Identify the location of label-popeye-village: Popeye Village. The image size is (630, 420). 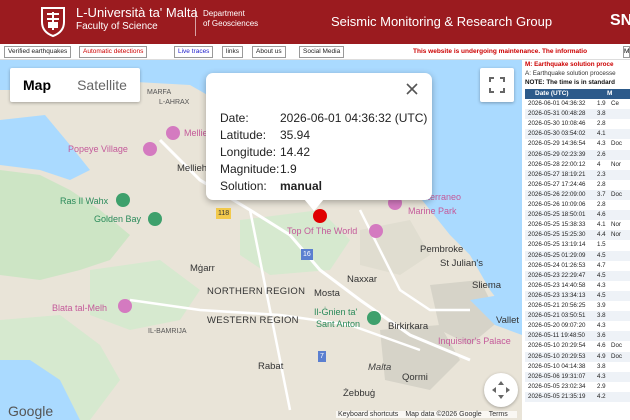
(98, 149).